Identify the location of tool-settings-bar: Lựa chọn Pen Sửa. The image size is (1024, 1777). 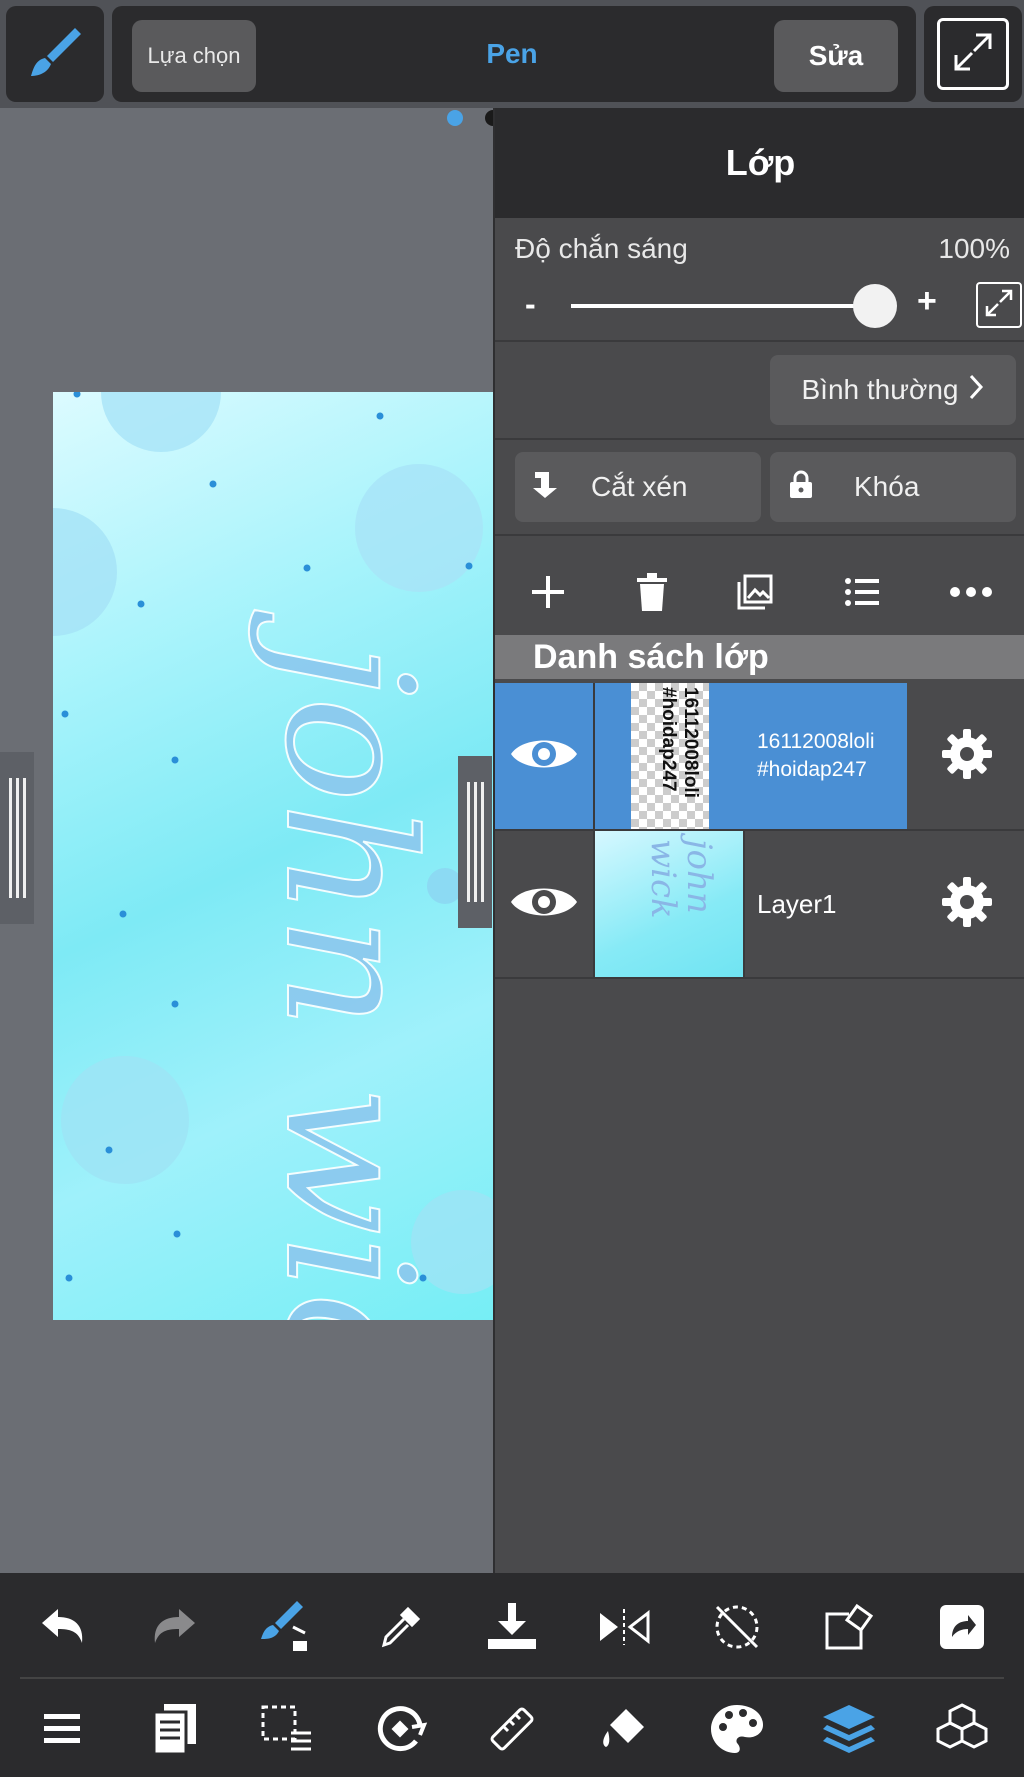
(514, 54).